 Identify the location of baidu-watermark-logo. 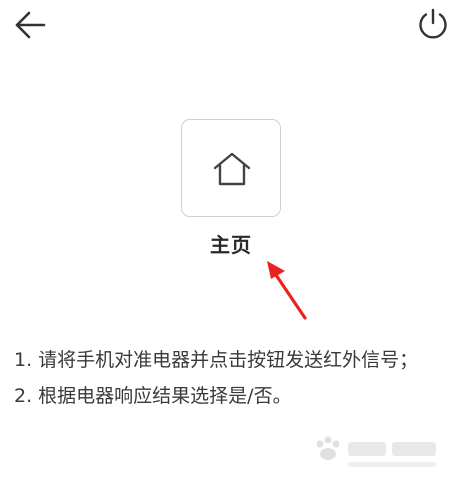
(376, 451).